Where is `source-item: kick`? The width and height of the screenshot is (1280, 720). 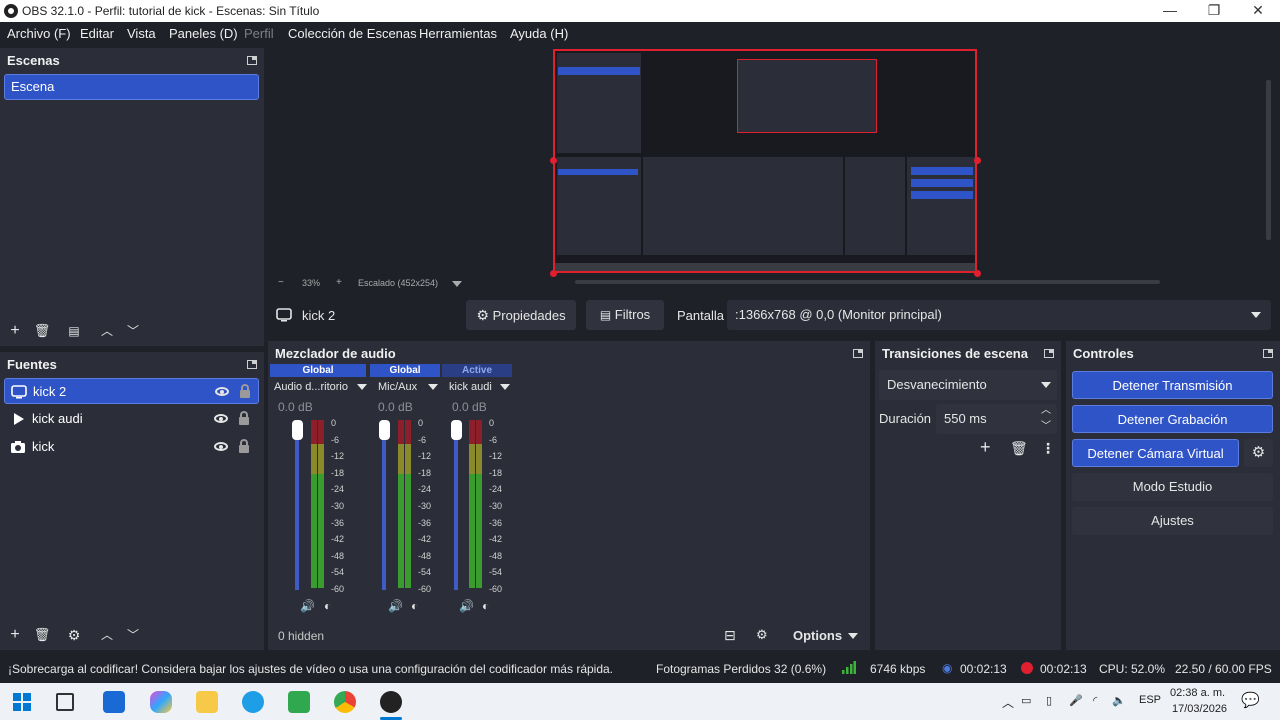
source-item: kick is located at coordinates (131, 447).